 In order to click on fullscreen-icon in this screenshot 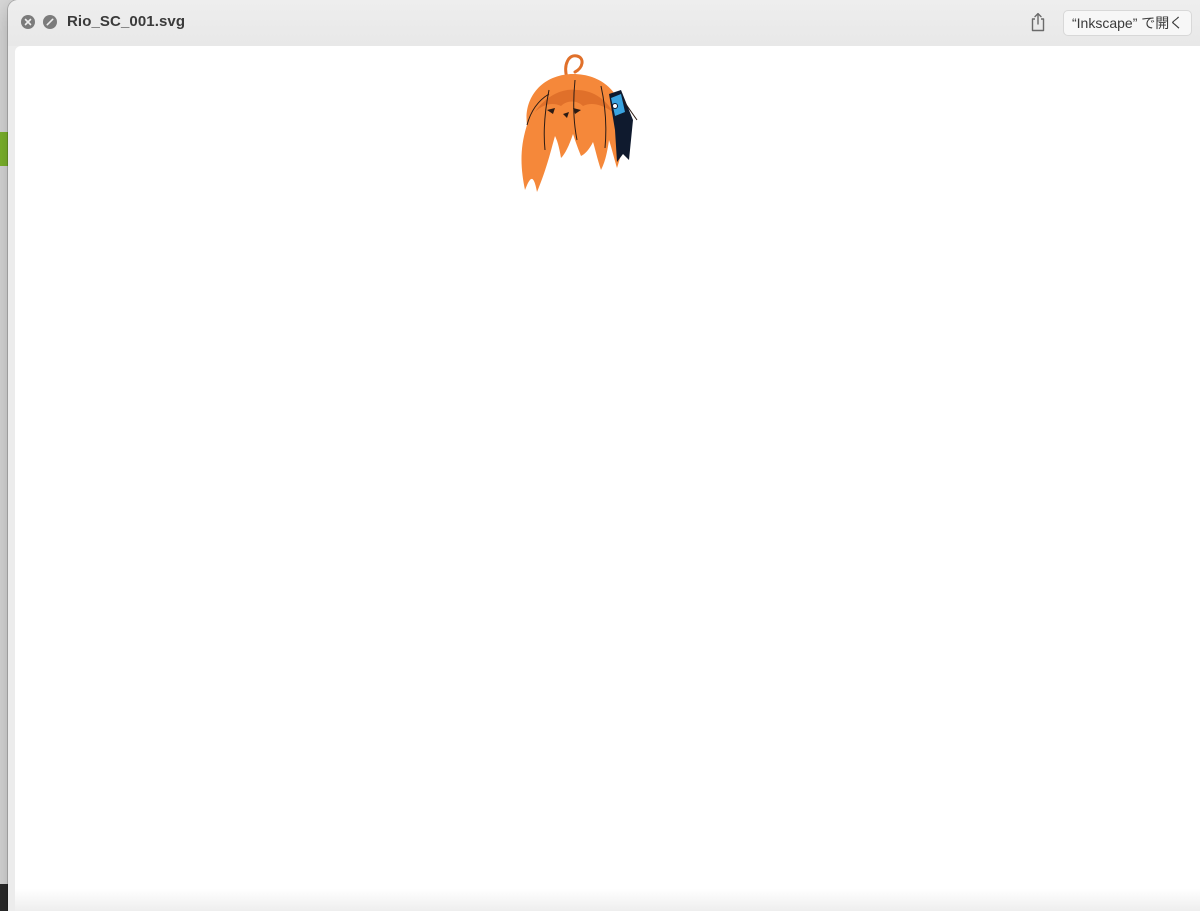, I will do `click(50, 22)`.